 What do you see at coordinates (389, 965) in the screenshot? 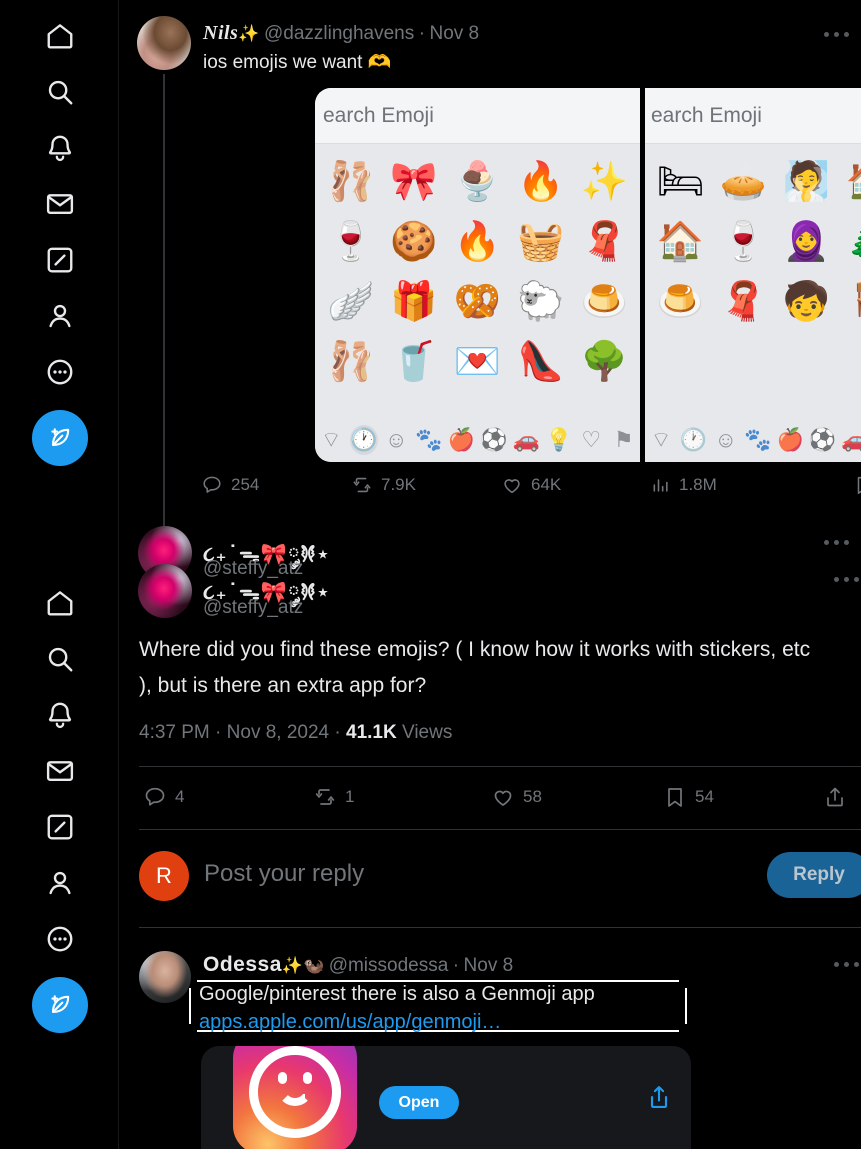
I see `author-handle: @missodessa` at bounding box center [389, 965].